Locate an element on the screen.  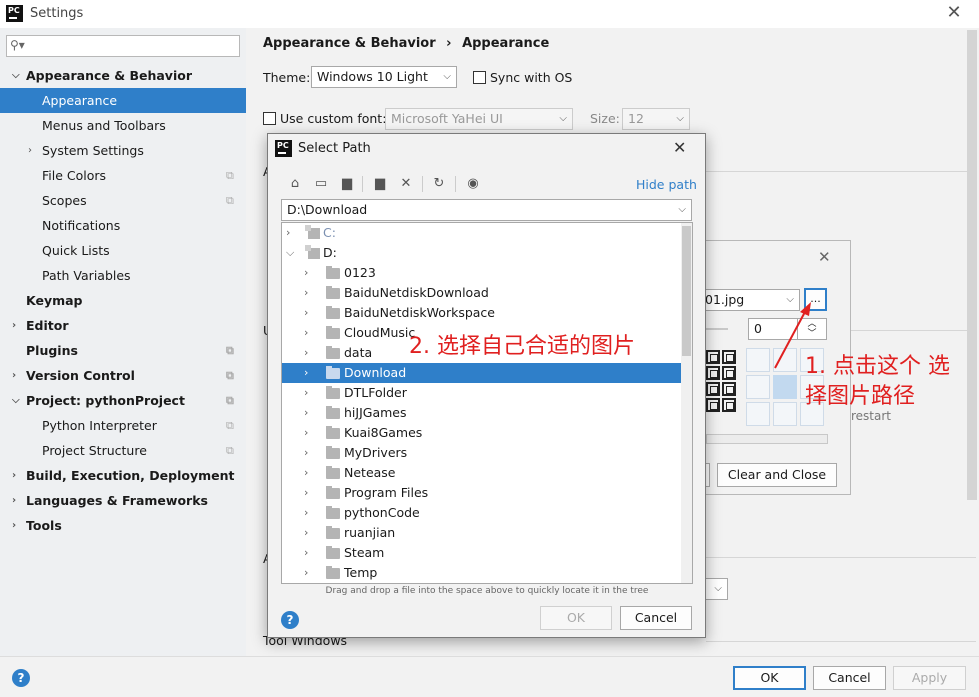
spinner-arrows-icon: ︿ ﹀ is located at coordinates (812, 329).